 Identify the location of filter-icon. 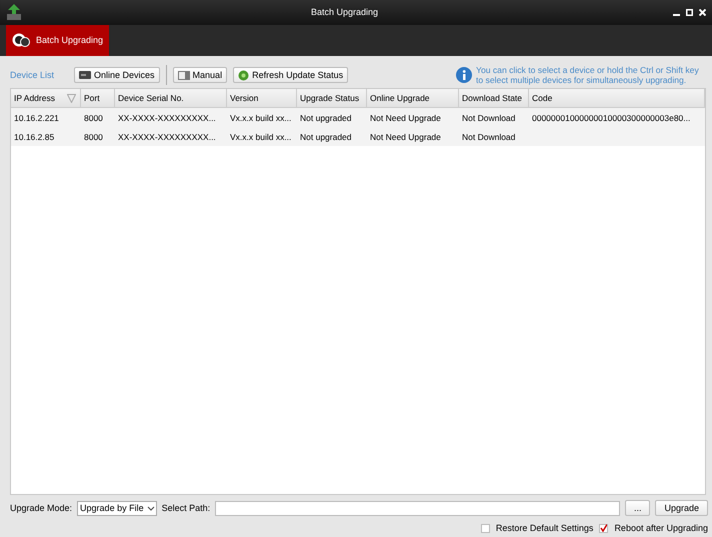
(71, 98).